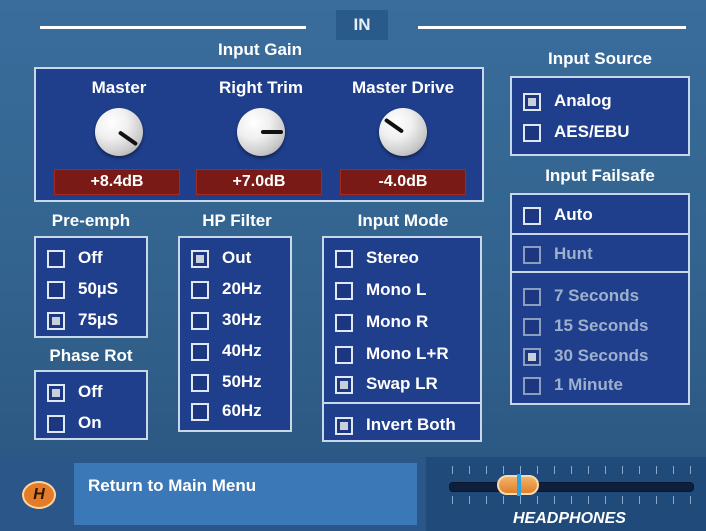 Image resolution: width=706 pixels, height=531 pixels. I want to click on input-source-analog: Analog, so click(600, 101).